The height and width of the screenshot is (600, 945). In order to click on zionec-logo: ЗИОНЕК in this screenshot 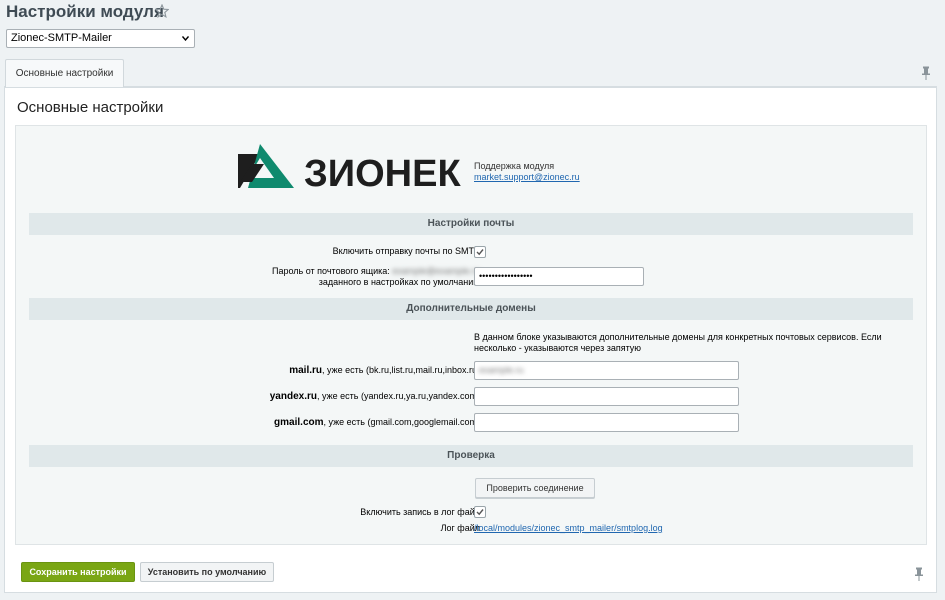, I will do `click(349, 168)`.